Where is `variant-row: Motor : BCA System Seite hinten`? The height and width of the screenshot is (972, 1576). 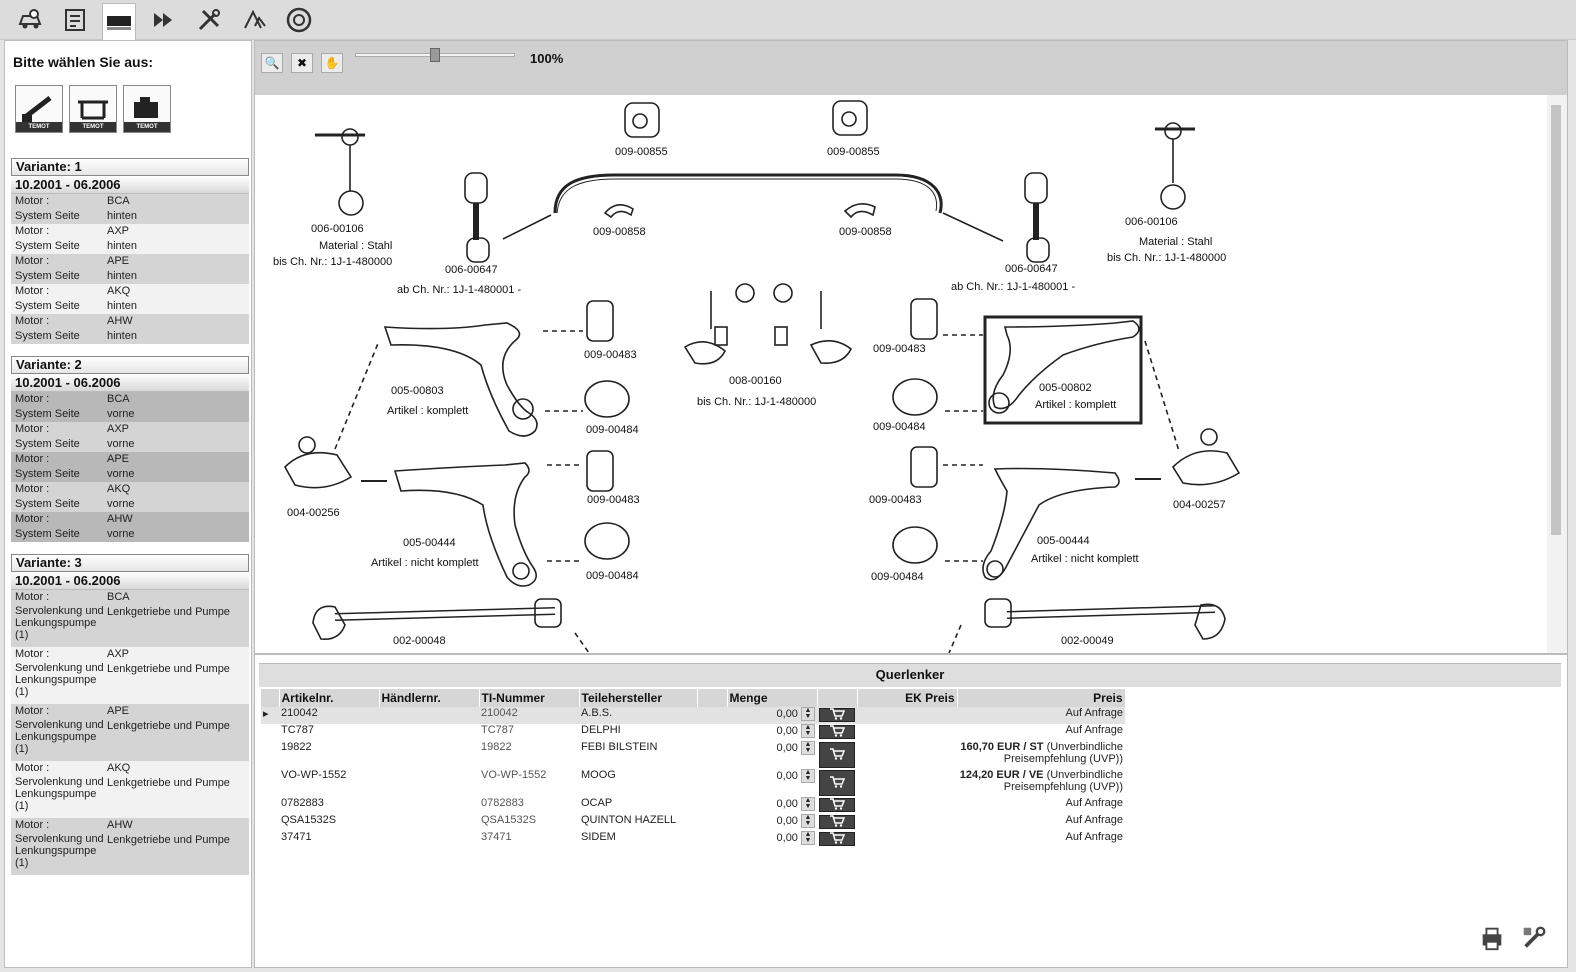 variant-row: Motor : BCA System Seite hinten is located at coordinates (130, 209).